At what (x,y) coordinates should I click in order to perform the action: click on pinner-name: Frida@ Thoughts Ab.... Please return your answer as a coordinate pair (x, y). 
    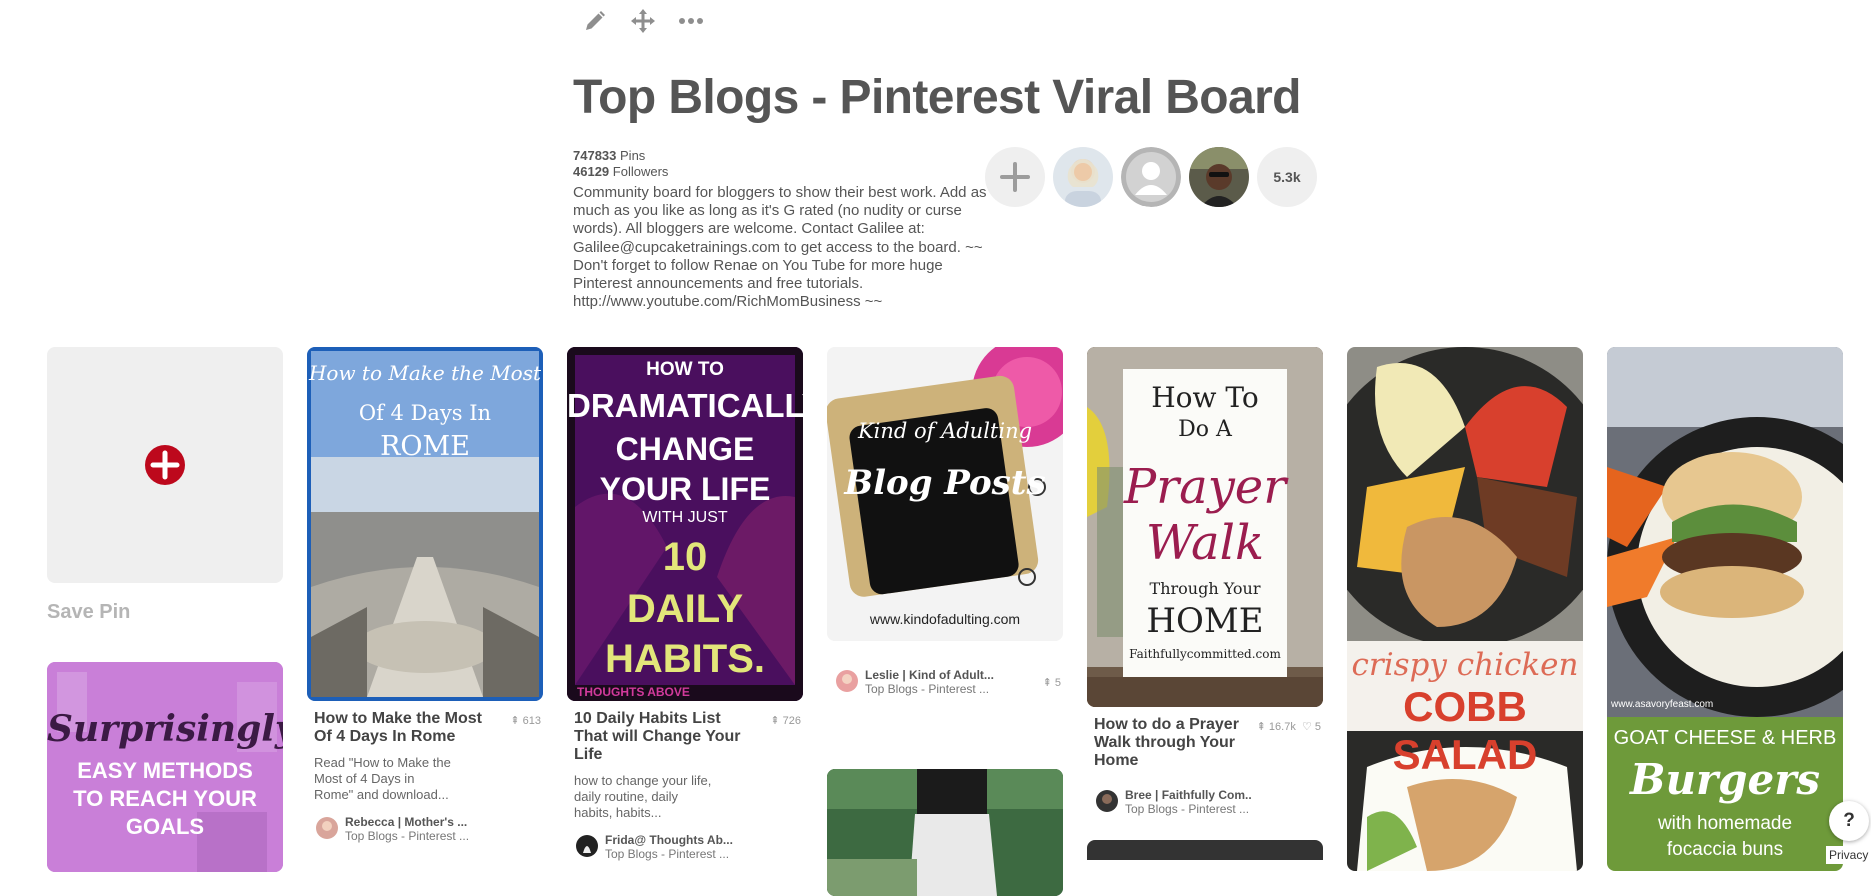
    Looking at the image, I should click on (669, 840).